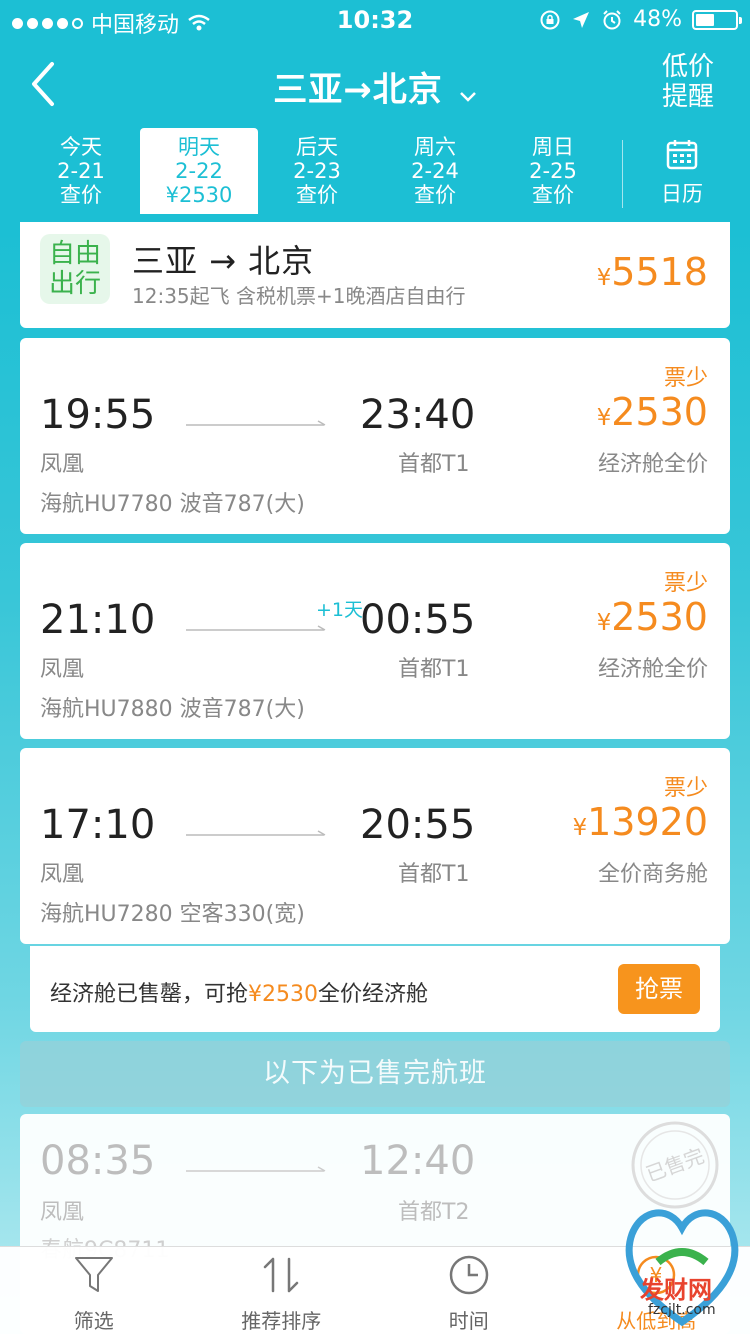 The image size is (750, 1334). I want to click on date-tab-day: 周日, so click(553, 147).